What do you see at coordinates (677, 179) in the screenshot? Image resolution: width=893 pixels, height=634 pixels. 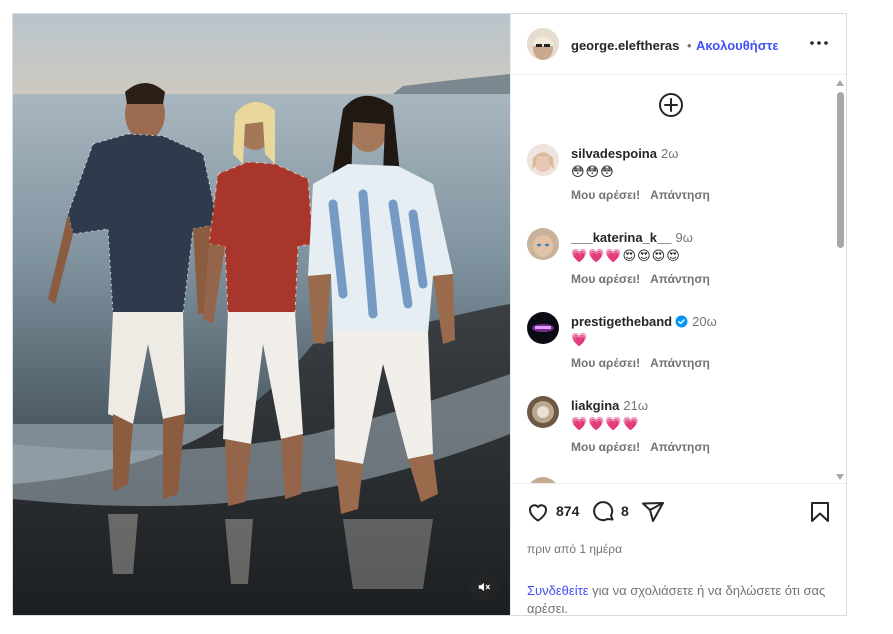 I see `comment-item: silvadespoina 2ω 😳😳😳 Μου αρέσει! Απάντηση` at bounding box center [677, 179].